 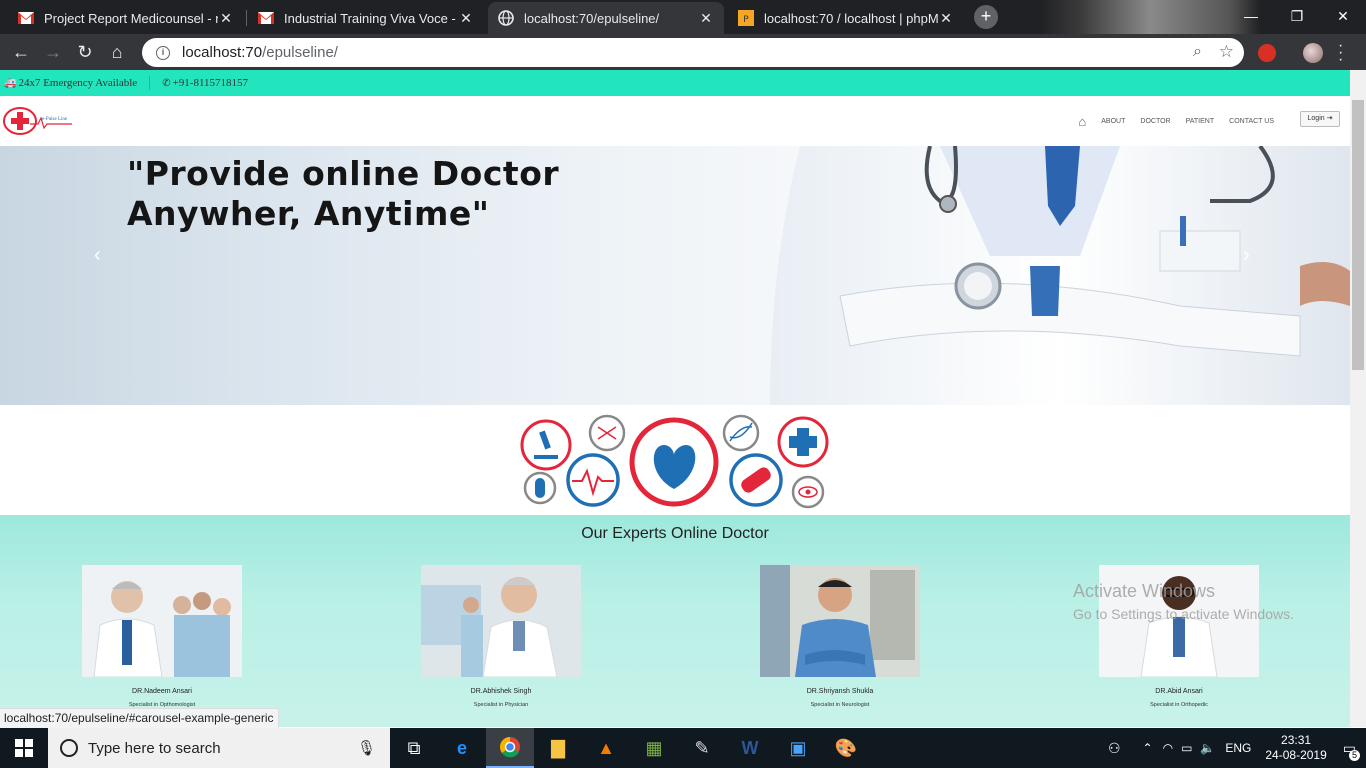 I want to click on eye-icon, so click(x=808, y=492).